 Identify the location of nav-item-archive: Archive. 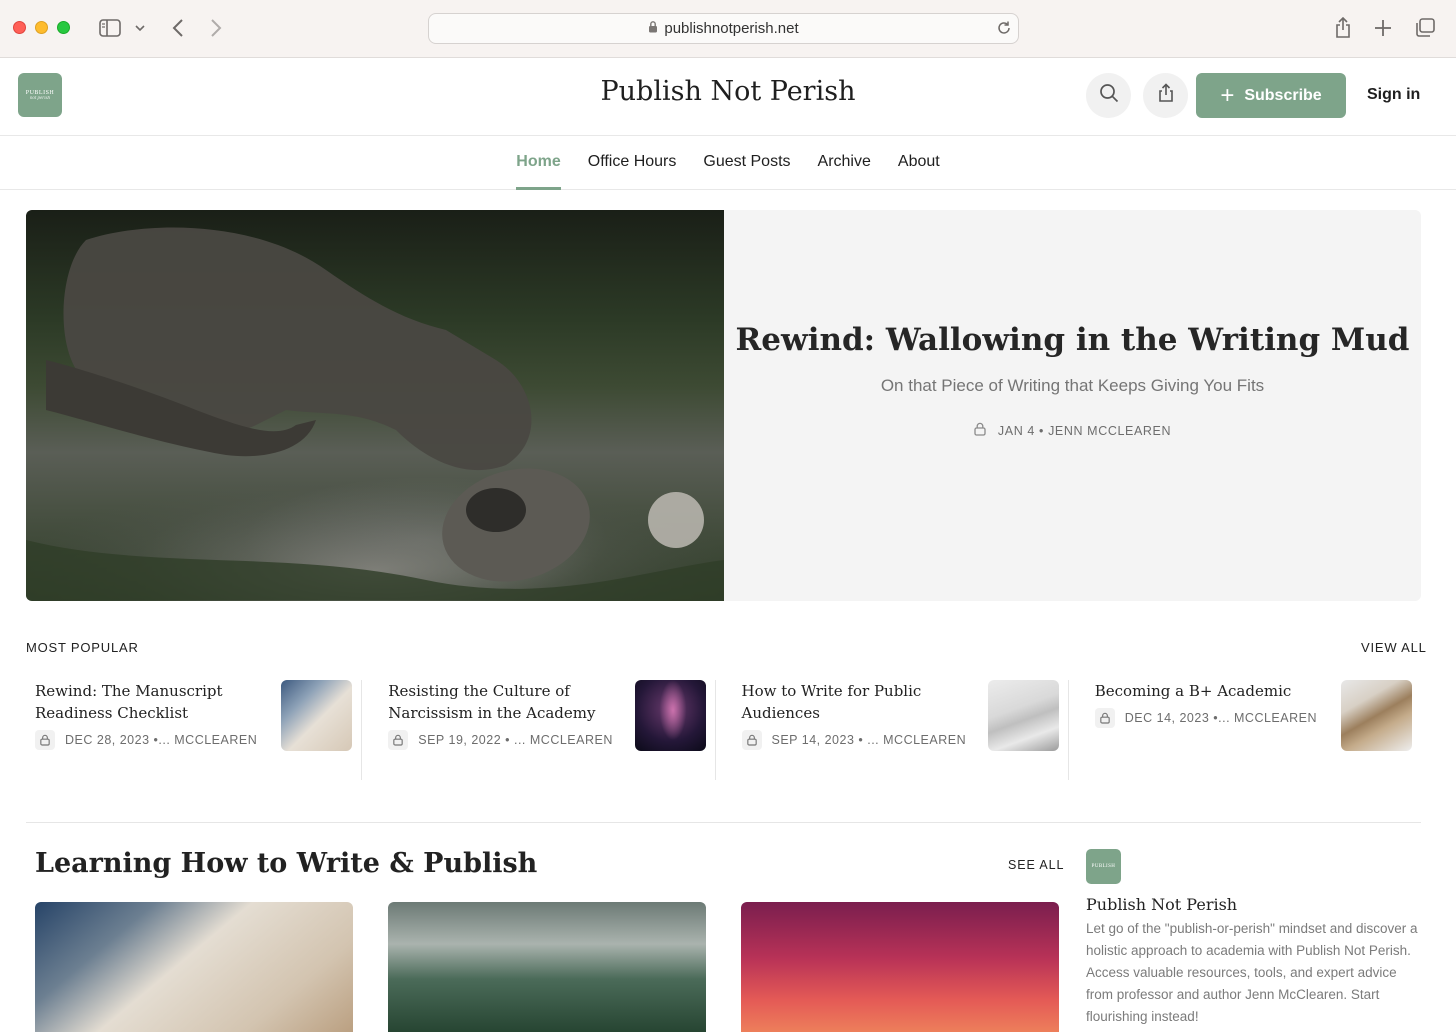
(844, 162).